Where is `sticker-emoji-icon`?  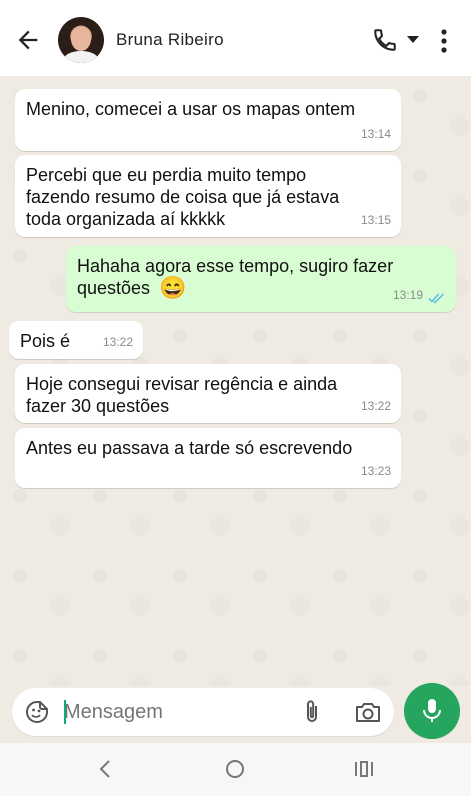
sticker-emoji-icon is located at coordinates (37, 712).